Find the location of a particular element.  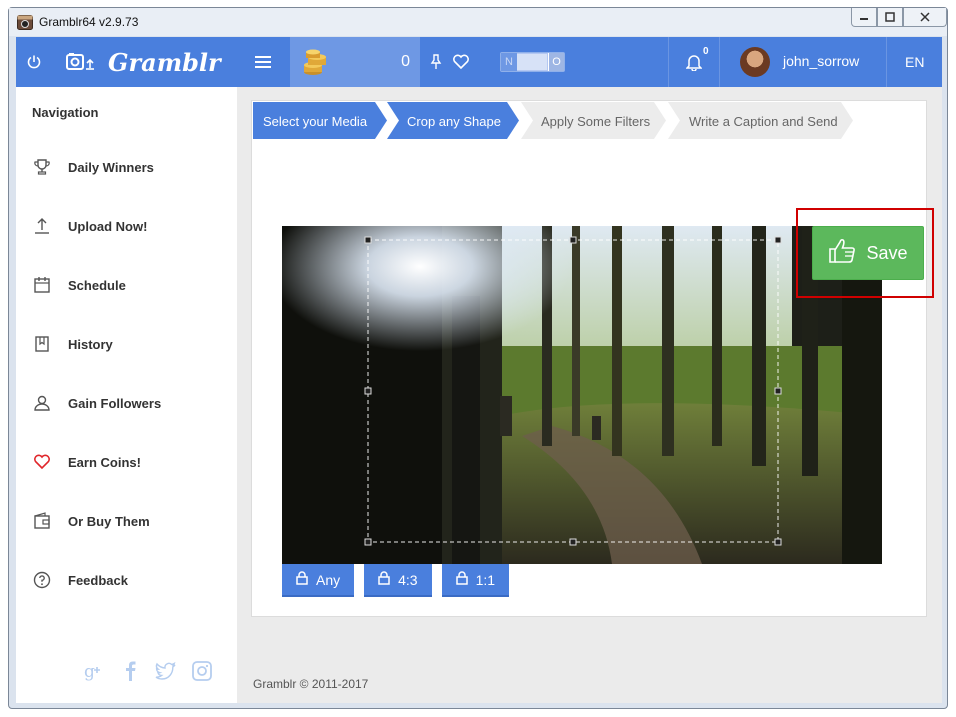

nav-item-schedule: Schedule is located at coordinates (126, 285).